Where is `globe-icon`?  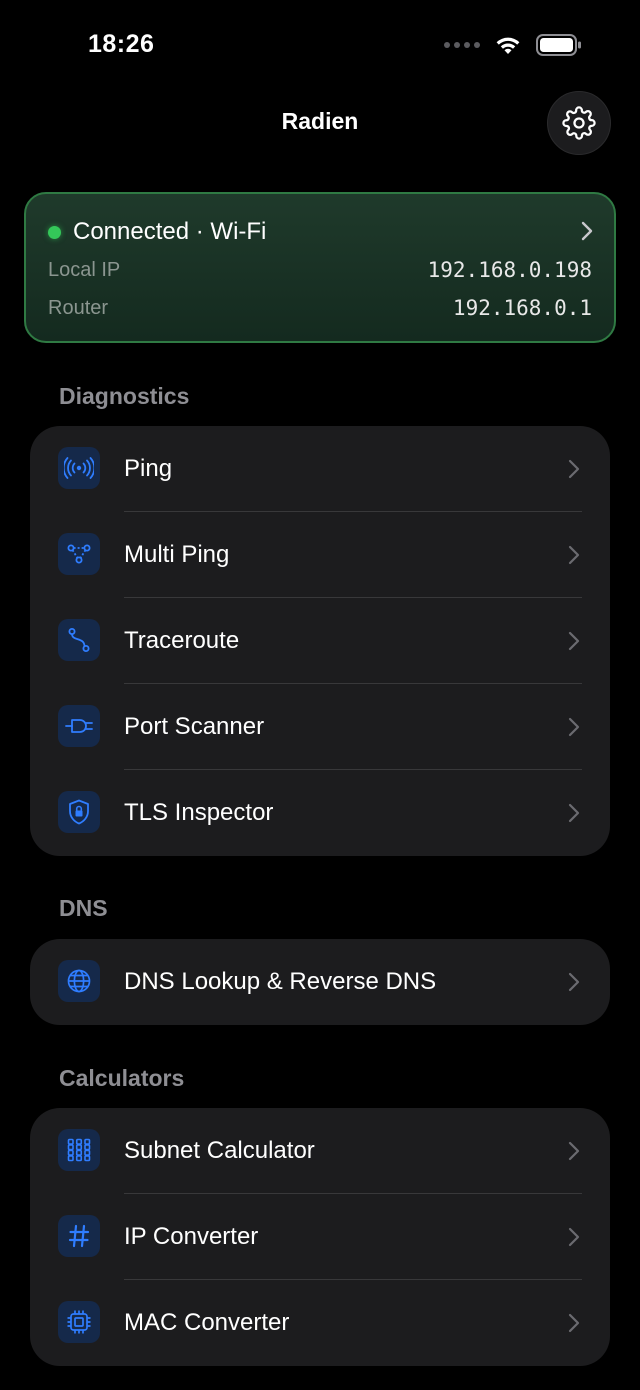
globe-icon is located at coordinates (79, 981).